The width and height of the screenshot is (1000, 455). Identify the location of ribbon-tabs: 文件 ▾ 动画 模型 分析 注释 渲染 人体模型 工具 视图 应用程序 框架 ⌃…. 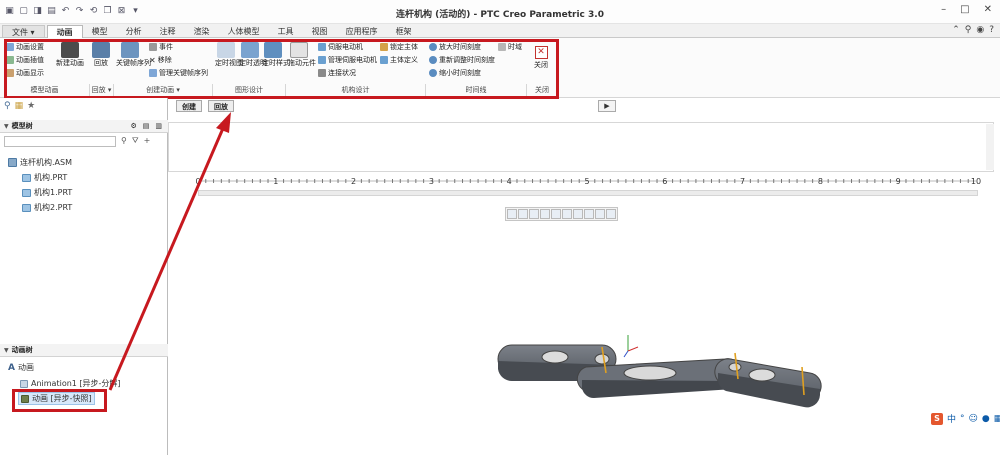
(500, 31).